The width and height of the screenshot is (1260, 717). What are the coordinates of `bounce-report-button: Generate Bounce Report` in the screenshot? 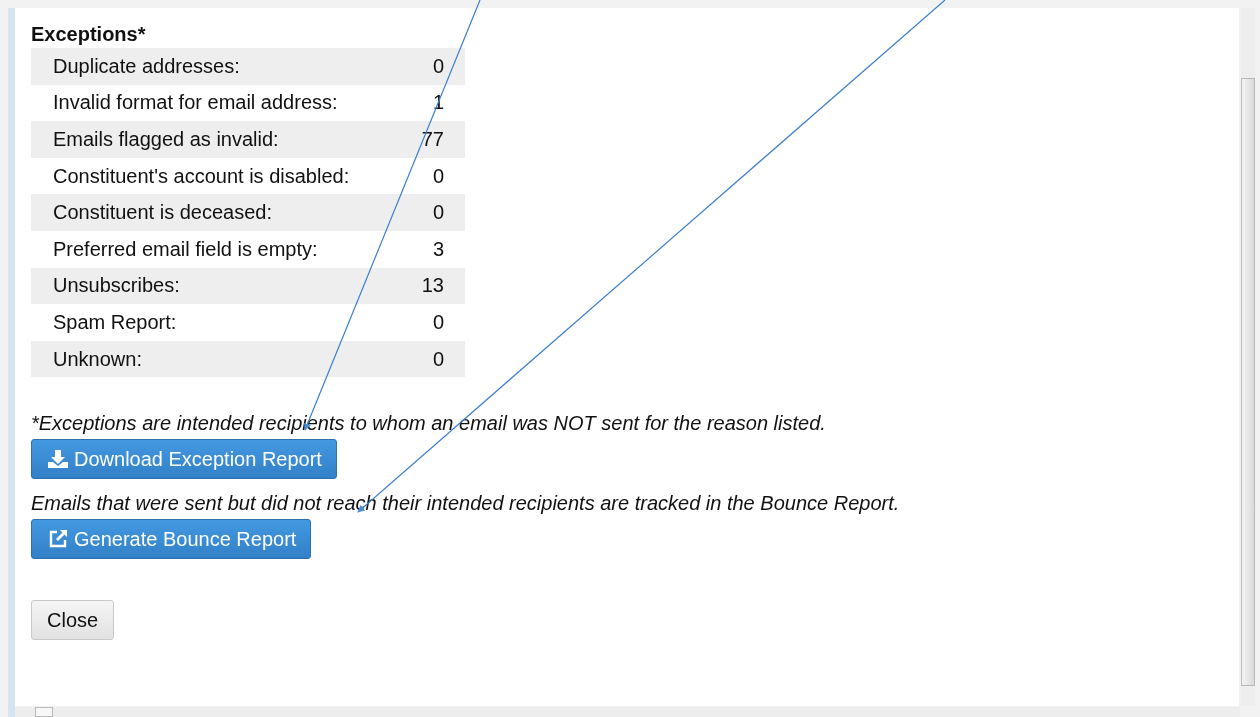 It's located at (171, 539).